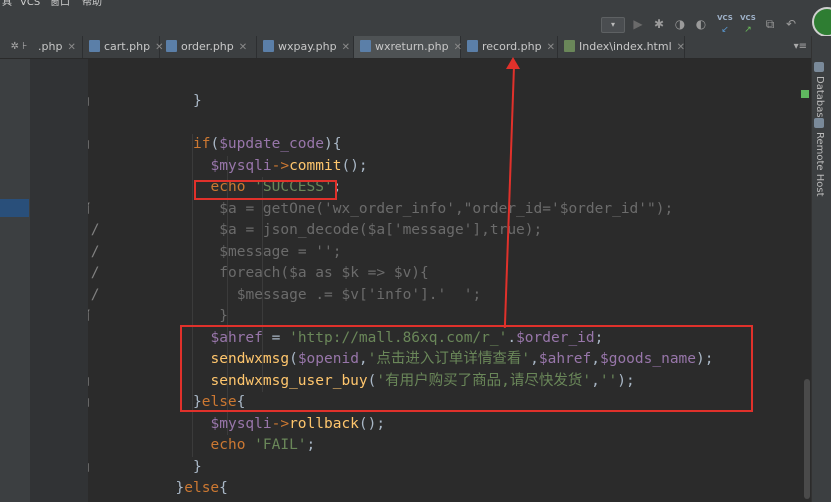 This screenshot has width=831, height=502. Describe the element at coordinates (241, 165) in the screenshot. I see `code-token: $mysqli` at that location.